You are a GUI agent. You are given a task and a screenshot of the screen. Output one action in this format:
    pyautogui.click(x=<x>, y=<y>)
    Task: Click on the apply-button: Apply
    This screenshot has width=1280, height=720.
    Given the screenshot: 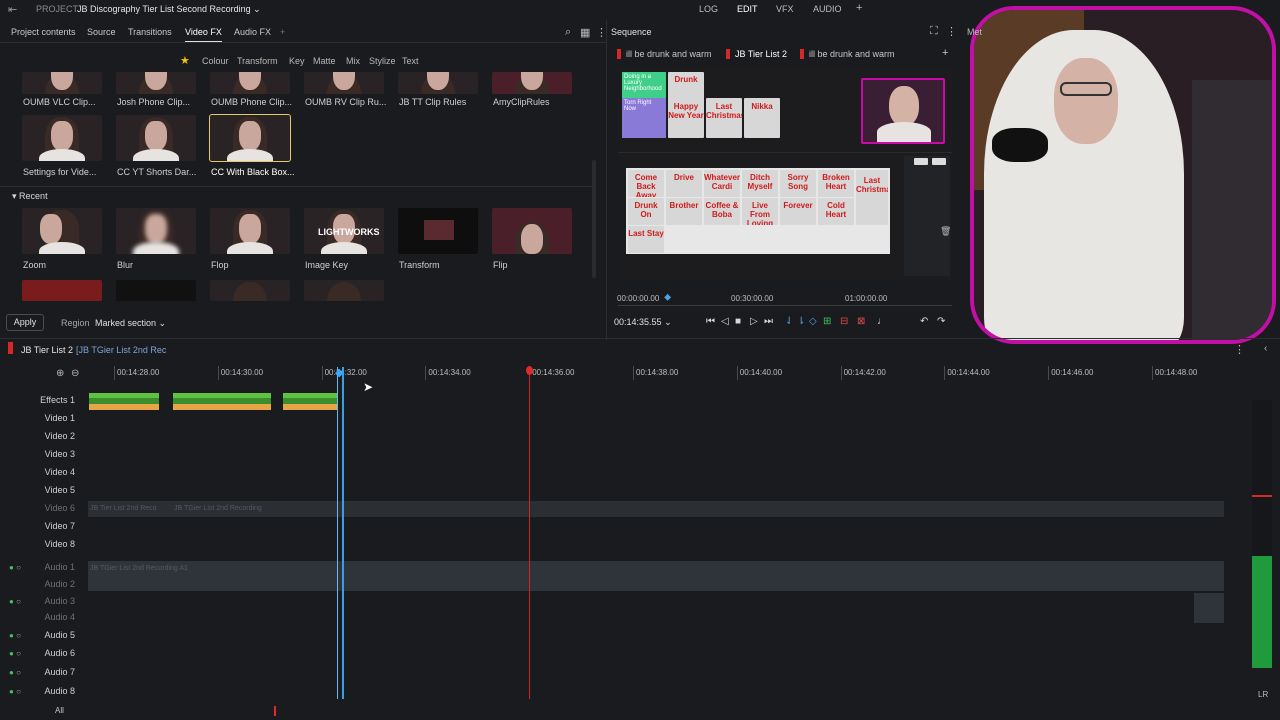 What is the action you would take?
    pyautogui.click(x=25, y=322)
    